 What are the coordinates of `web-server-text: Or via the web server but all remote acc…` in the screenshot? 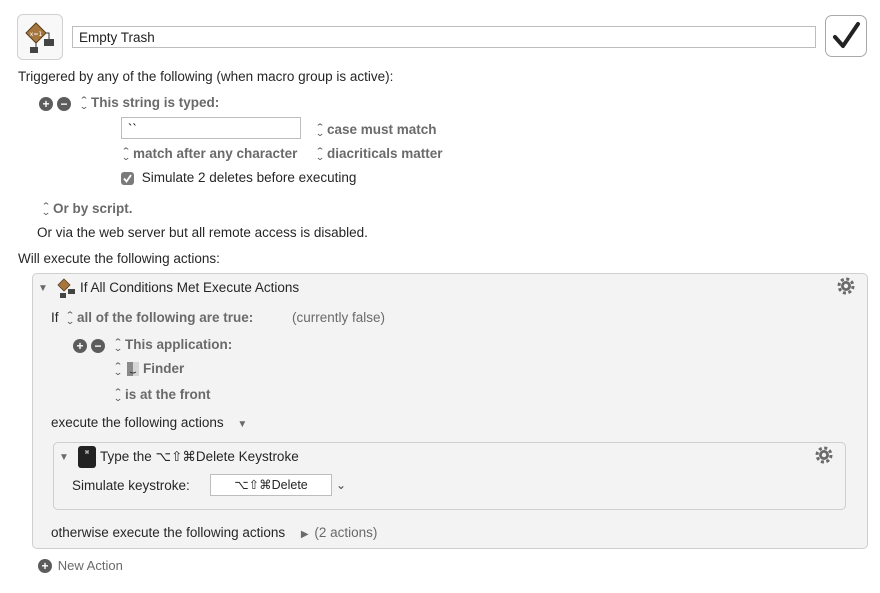 It's located at (202, 232).